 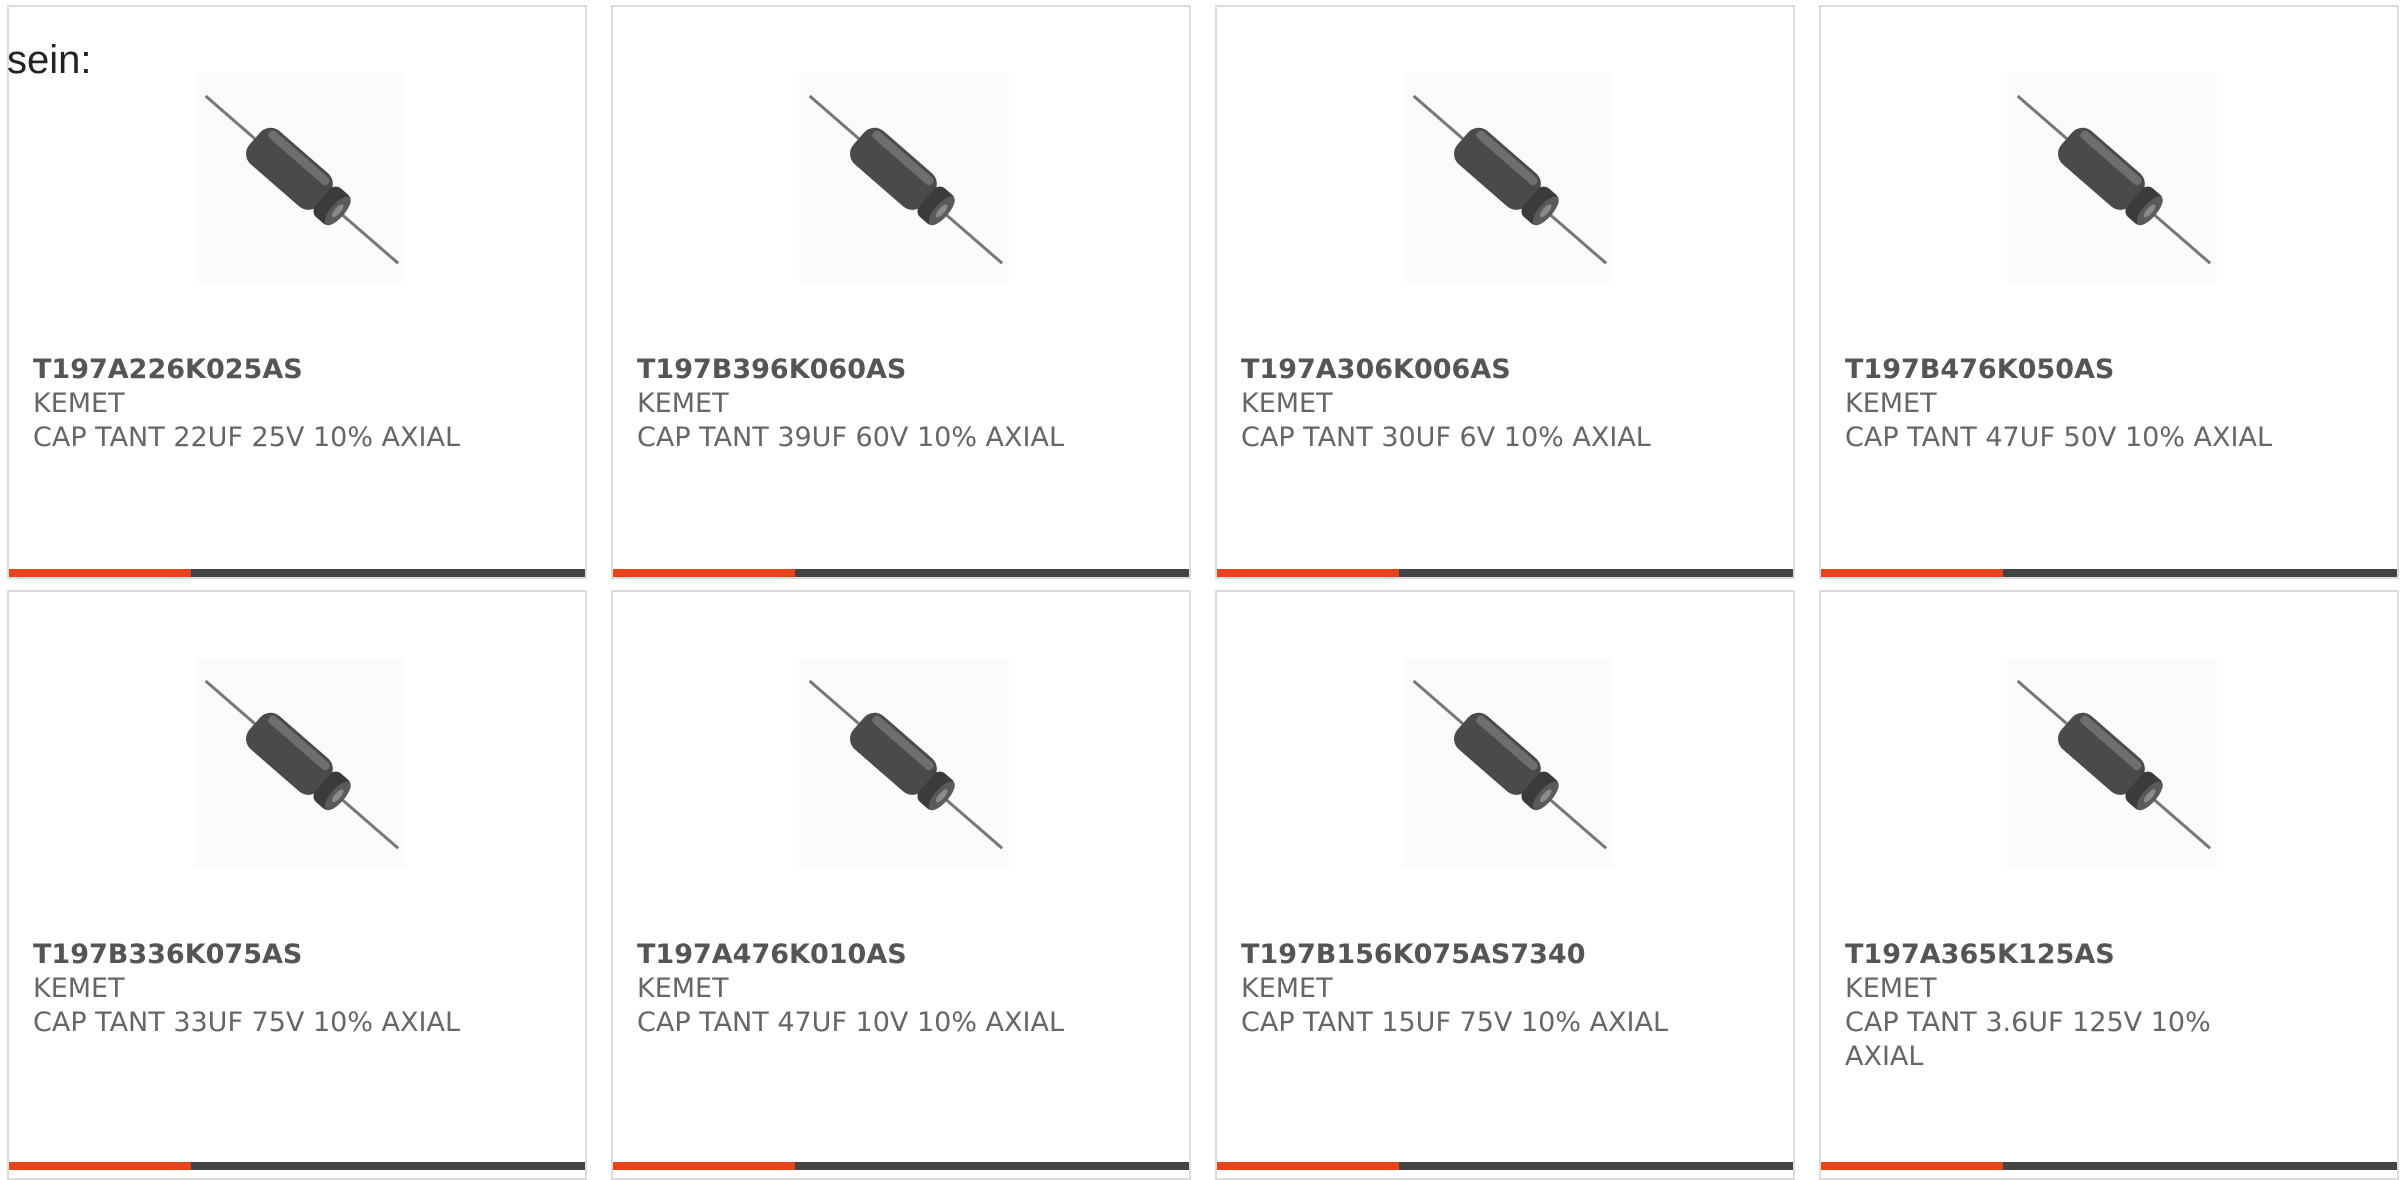 I want to click on part-number: T197B156K075AS7340, so click(x=1466, y=955).